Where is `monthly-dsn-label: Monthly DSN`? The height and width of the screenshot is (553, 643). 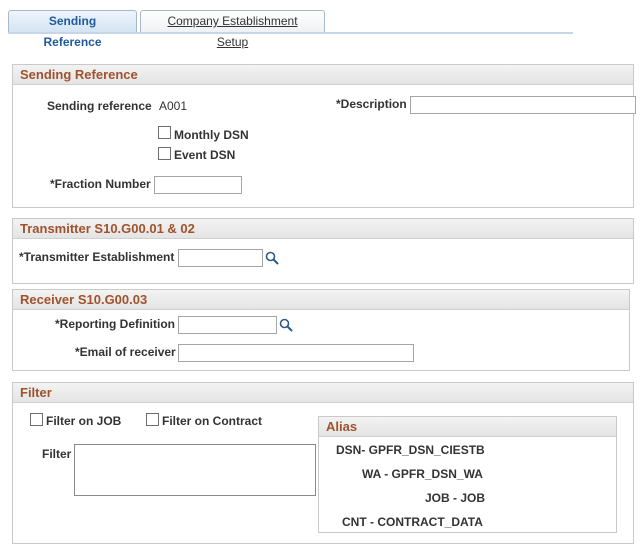
monthly-dsn-label: Monthly DSN is located at coordinates (211, 135).